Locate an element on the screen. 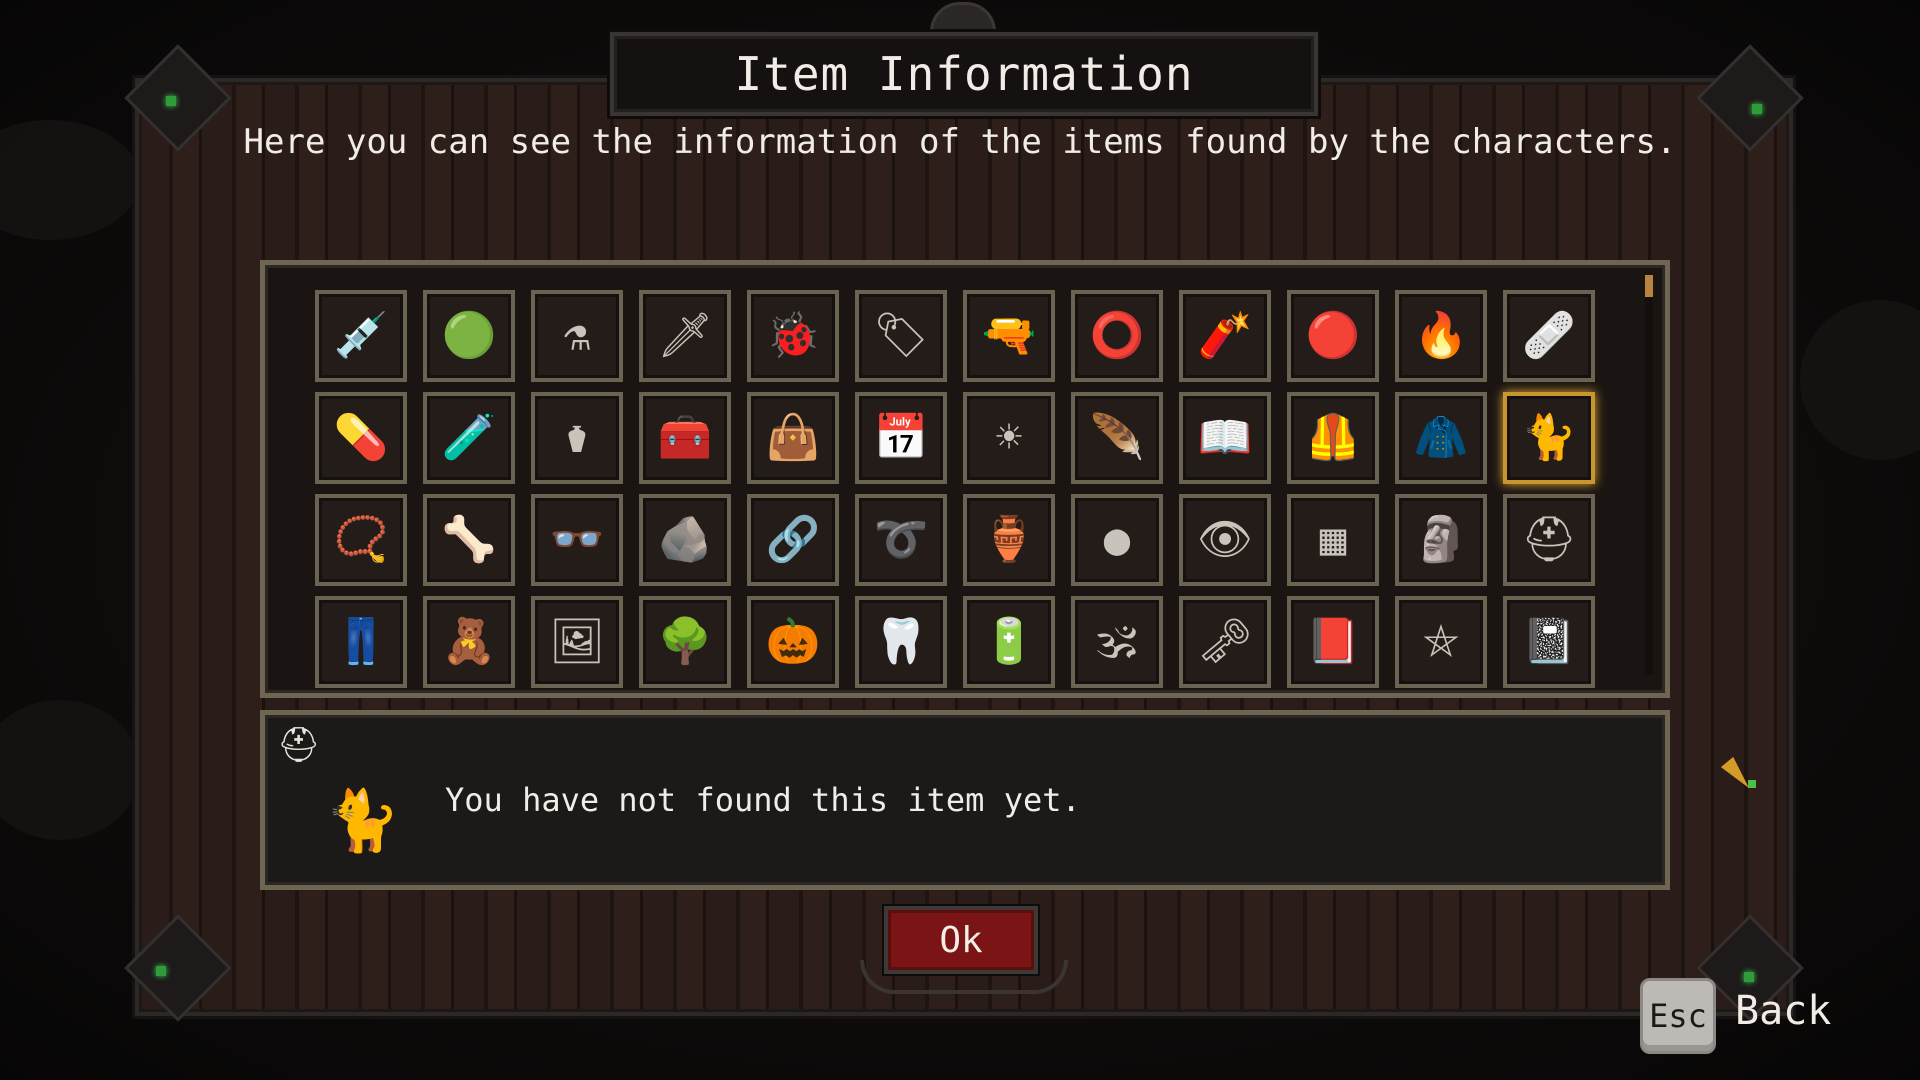  item-slot: 🔋 is located at coordinates (1009, 642).